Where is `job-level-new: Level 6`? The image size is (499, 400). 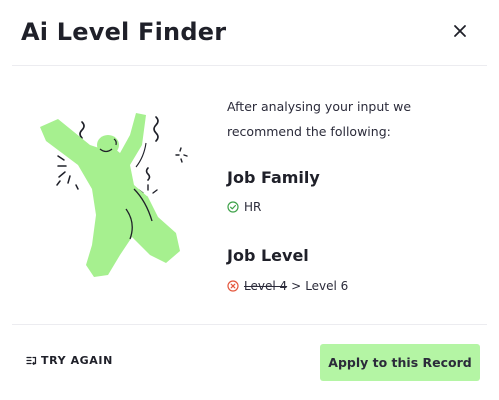
job-level-new: Level 6 is located at coordinates (327, 286).